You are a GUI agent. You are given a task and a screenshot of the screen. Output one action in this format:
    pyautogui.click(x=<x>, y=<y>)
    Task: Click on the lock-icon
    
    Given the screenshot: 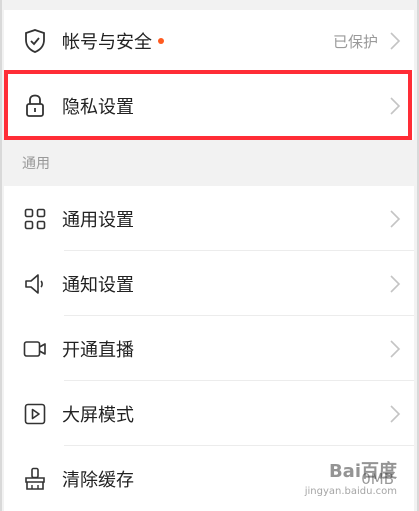 What is the action you would take?
    pyautogui.click(x=35, y=106)
    